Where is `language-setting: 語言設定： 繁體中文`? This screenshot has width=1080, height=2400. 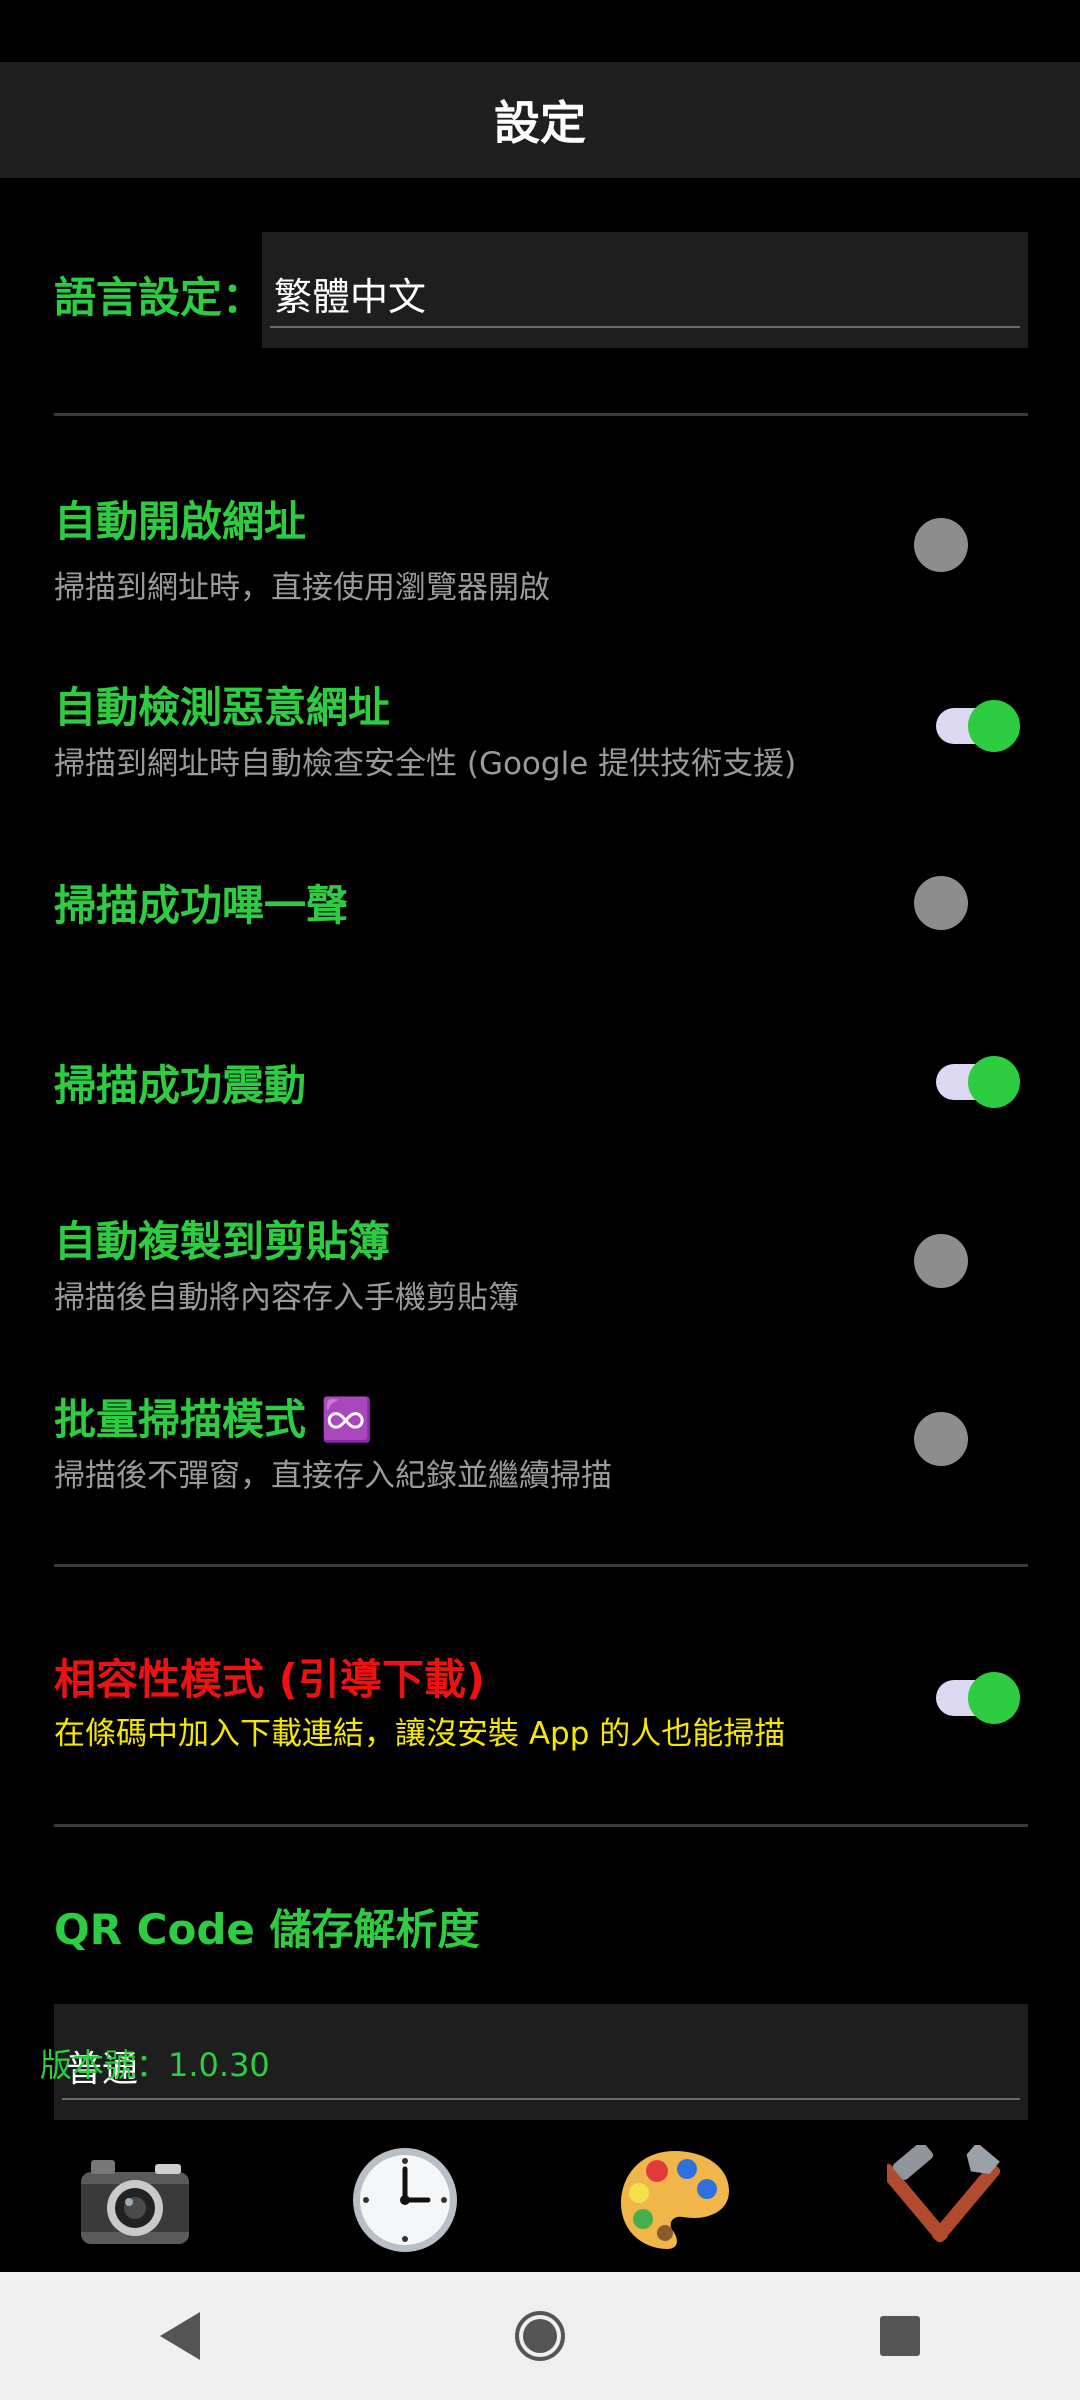 language-setting: 語言設定： 繁體中文 is located at coordinates (540, 290).